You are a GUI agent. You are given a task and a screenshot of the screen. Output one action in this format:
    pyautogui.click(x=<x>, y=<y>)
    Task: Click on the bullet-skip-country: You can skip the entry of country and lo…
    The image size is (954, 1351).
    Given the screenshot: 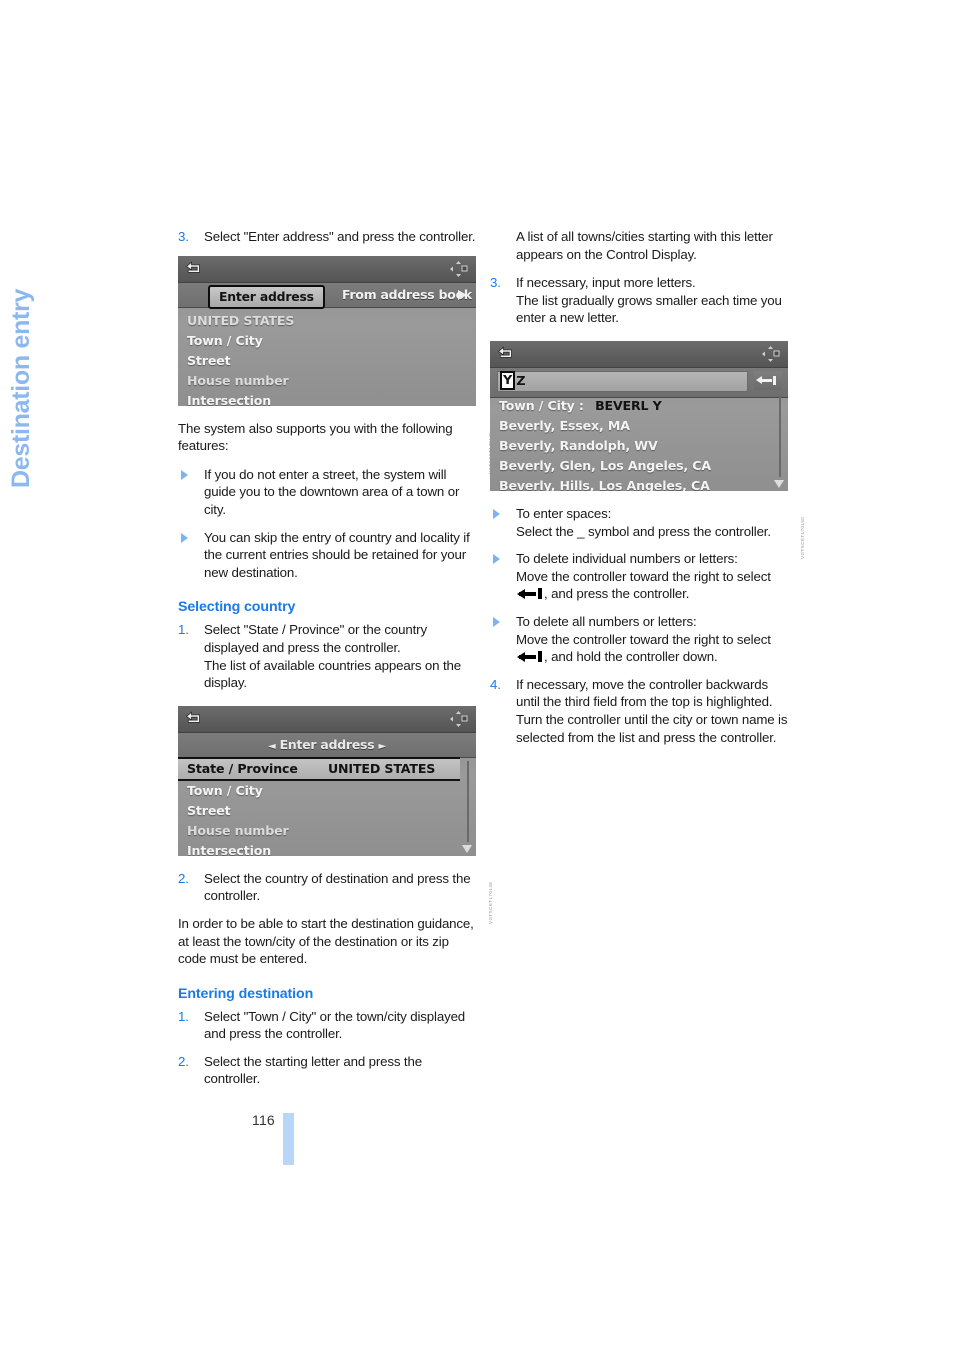 What is the action you would take?
    pyautogui.click(x=327, y=555)
    